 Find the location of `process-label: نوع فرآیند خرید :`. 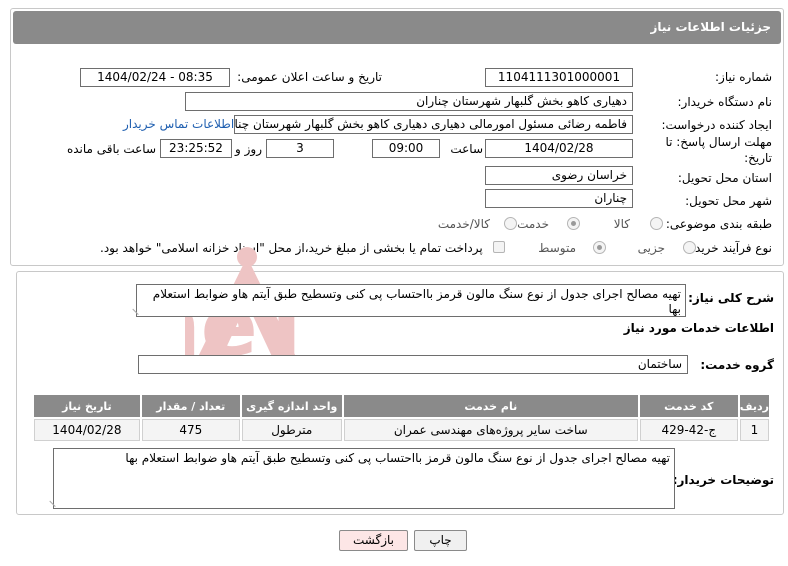

process-label: نوع فرآیند خرید : is located at coordinates (729, 248).